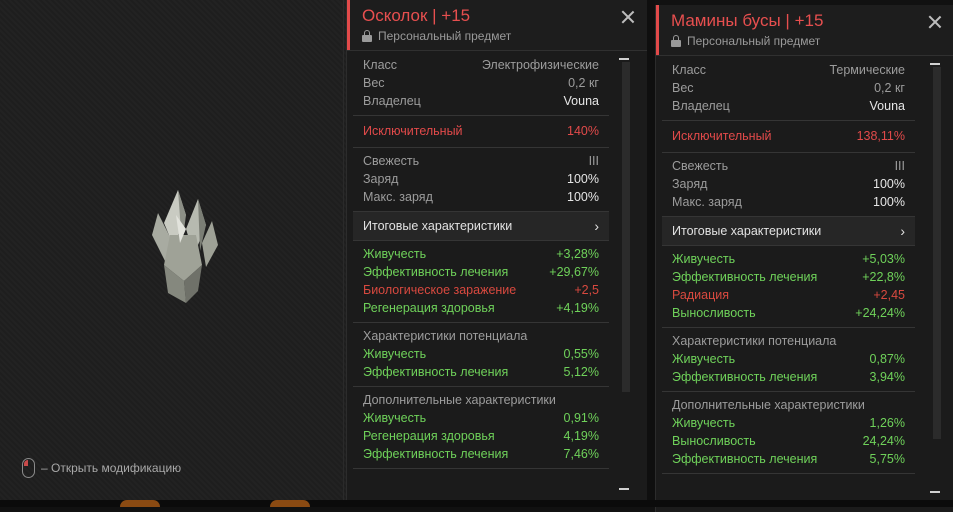  Describe the element at coordinates (481, 372) in the screenshot. I see `stat-row: Эффективность лечения 5,12%` at that location.